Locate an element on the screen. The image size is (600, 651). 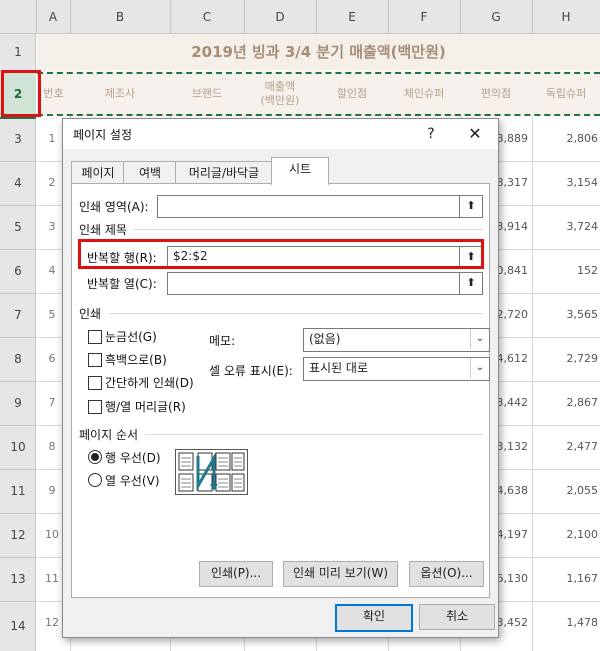
row-header-13: 13 is located at coordinates (18, 579).